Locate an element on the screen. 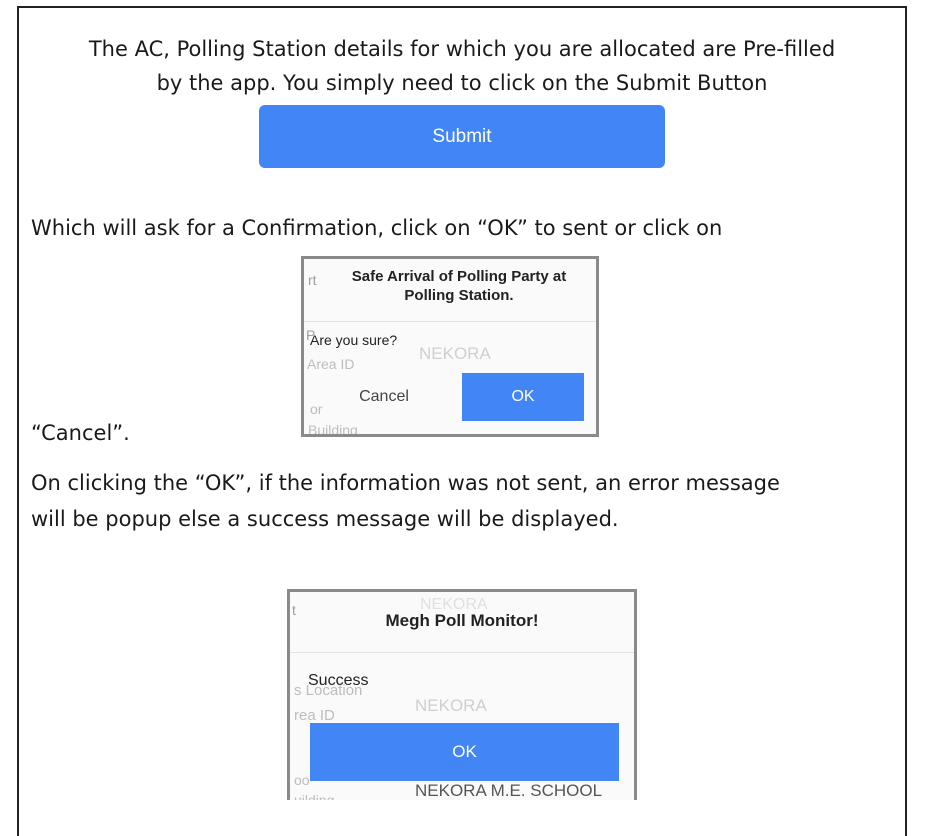  confirm-ok-button: OK is located at coordinates (523, 397).